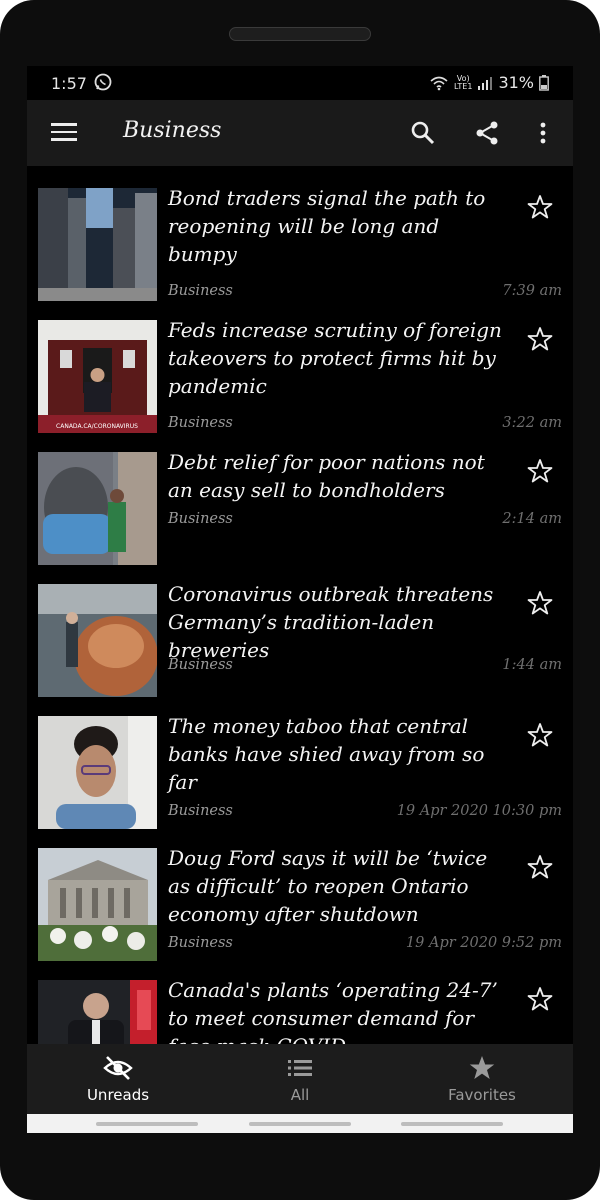 This screenshot has height=1200, width=600. I want to click on signal-icon, so click(485, 83).